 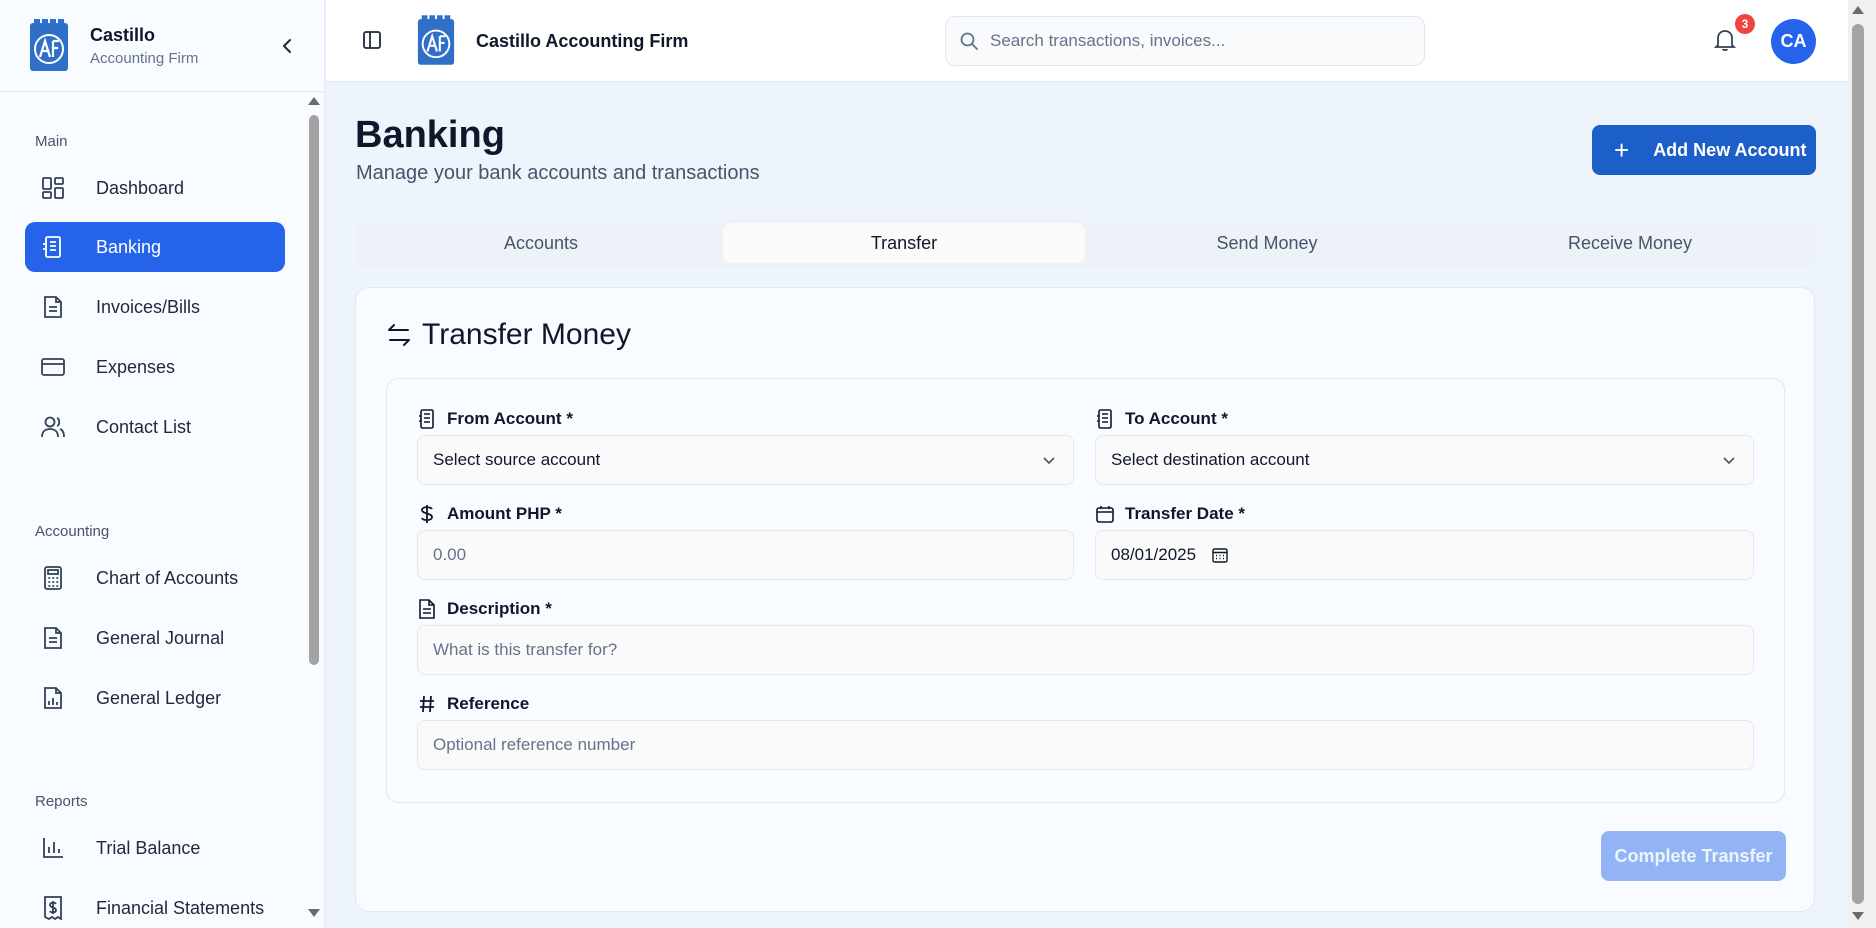 I want to click on amount-label-text: Amount PHP *, so click(x=504, y=513).